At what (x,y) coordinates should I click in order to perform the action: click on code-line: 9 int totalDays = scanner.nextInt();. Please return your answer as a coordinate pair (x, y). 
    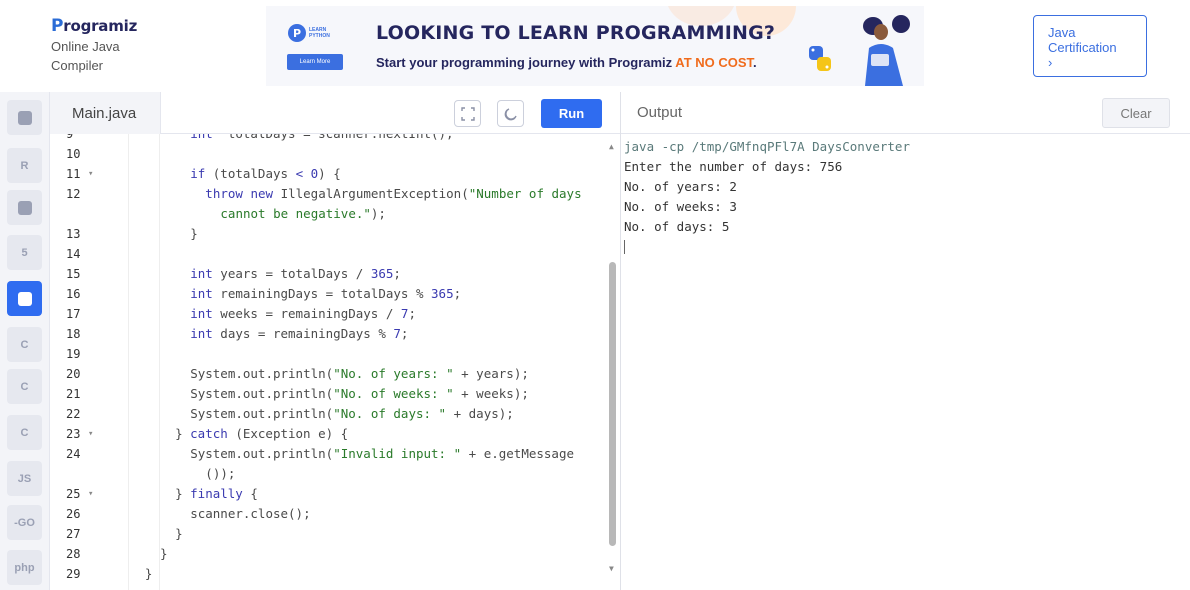
    Looking at the image, I should click on (322, 139).